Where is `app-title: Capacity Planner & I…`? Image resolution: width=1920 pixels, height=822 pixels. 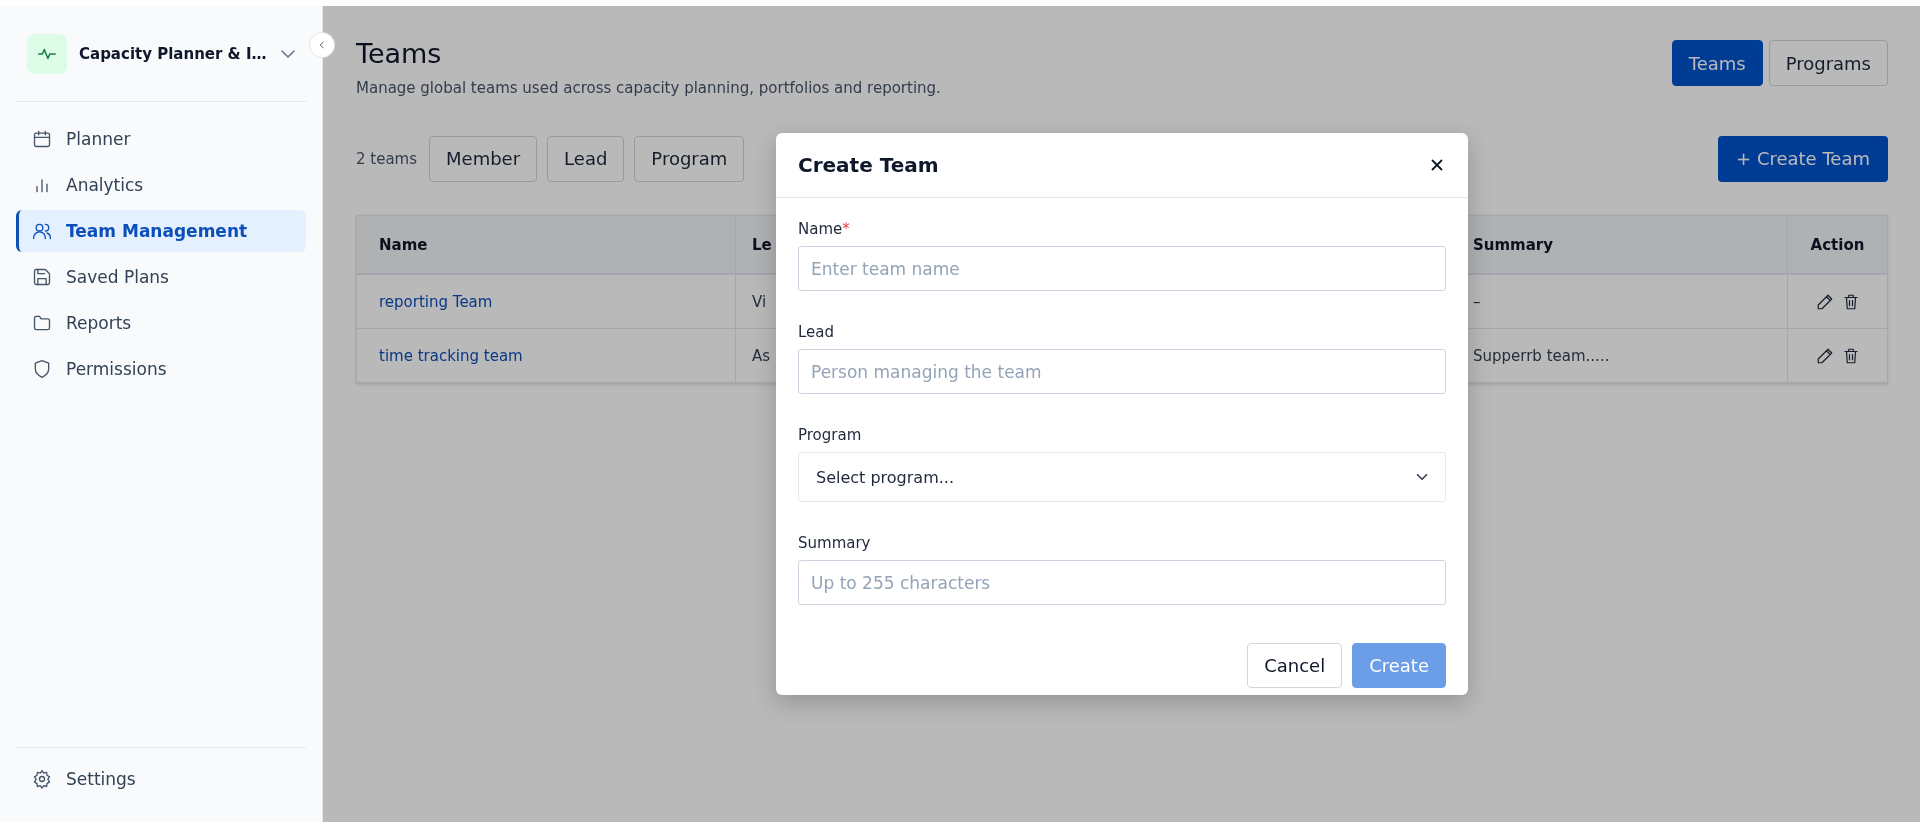 app-title: Capacity Planner & I… is located at coordinates (173, 53).